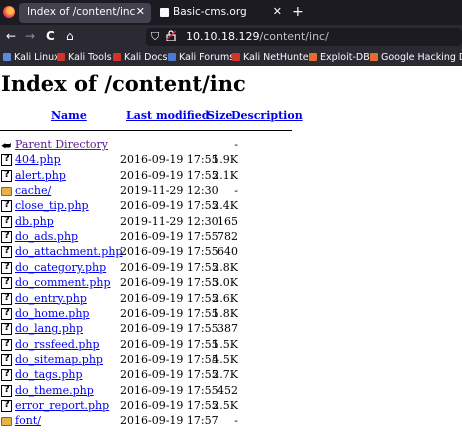 The width and height of the screenshot is (462, 432). What do you see at coordinates (57, 344) in the screenshot?
I see `file-link: do_rssfeed.php` at bounding box center [57, 344].